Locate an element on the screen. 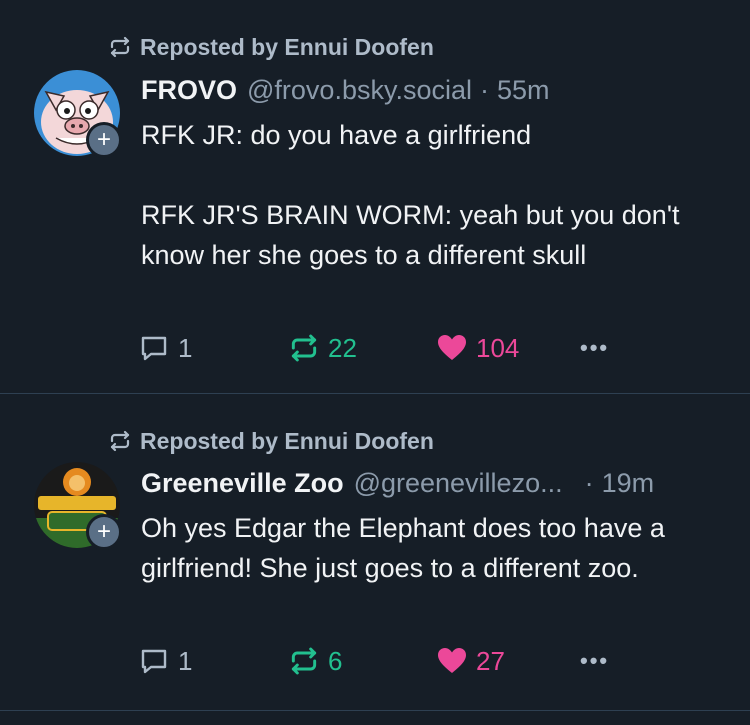 This screenshot has height=725, width=750. like-button: 27 is located at coordinates (470, 661).